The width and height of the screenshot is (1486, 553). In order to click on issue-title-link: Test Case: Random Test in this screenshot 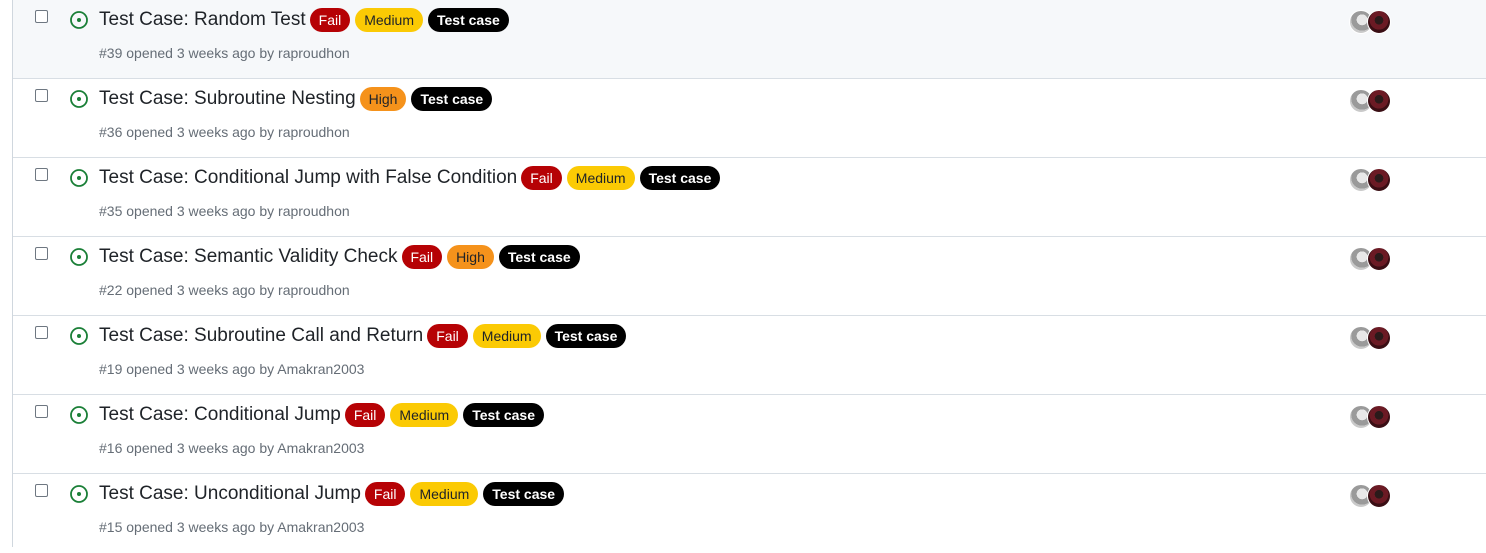, I will do `click(202, 20)`.